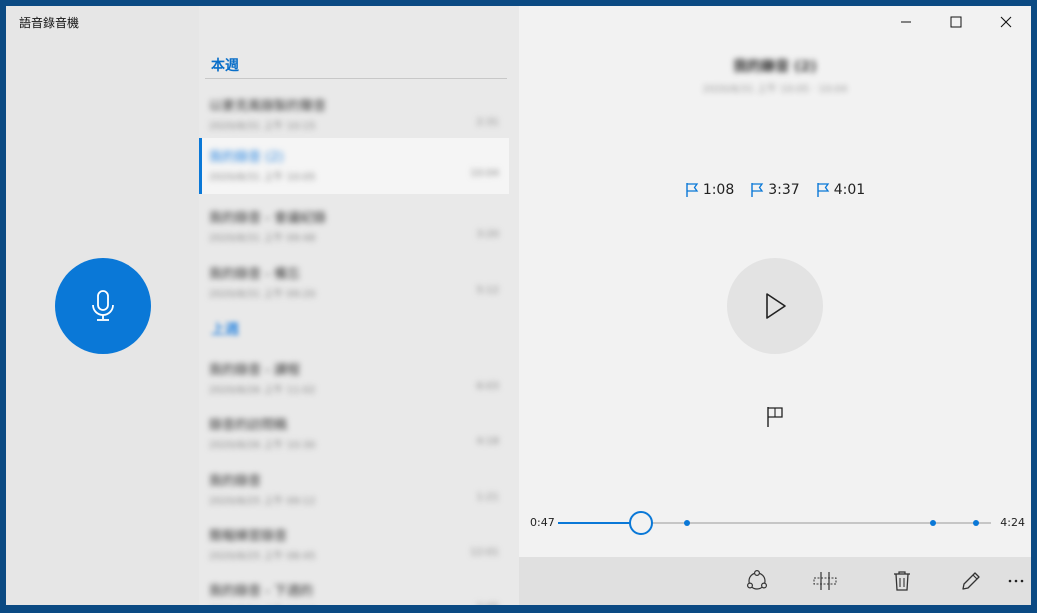 This screenshot has height=613, width=1037. I want to click on recording-name: 錄音的訪問稿, so click(248, 425).